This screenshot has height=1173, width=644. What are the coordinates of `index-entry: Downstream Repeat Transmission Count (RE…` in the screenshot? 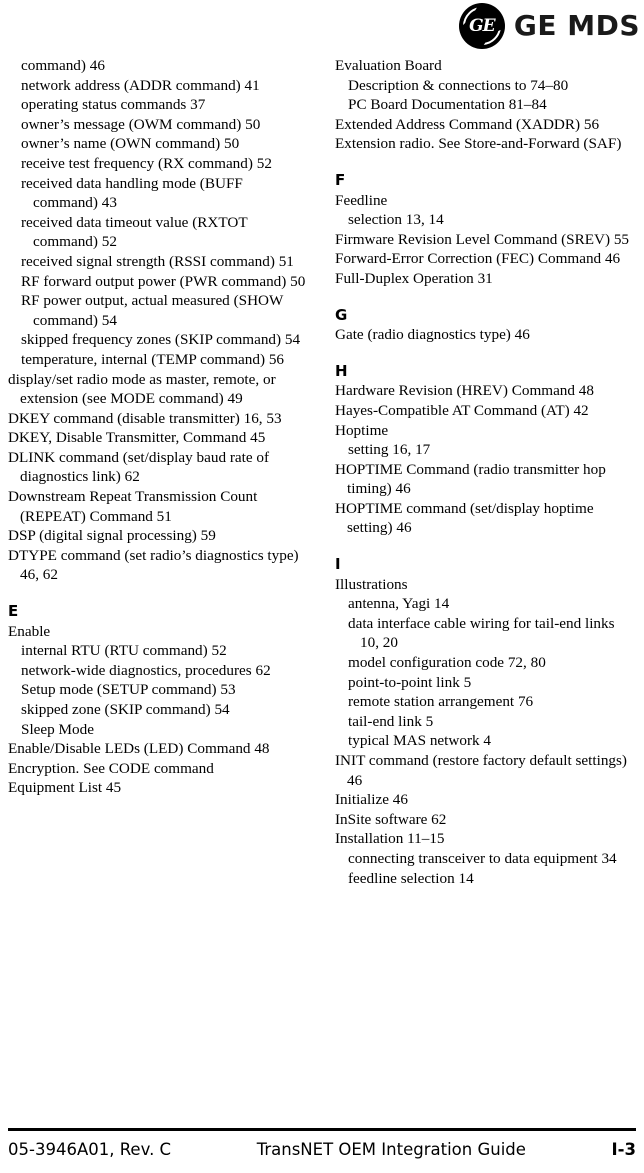 It's located at (133, 506).